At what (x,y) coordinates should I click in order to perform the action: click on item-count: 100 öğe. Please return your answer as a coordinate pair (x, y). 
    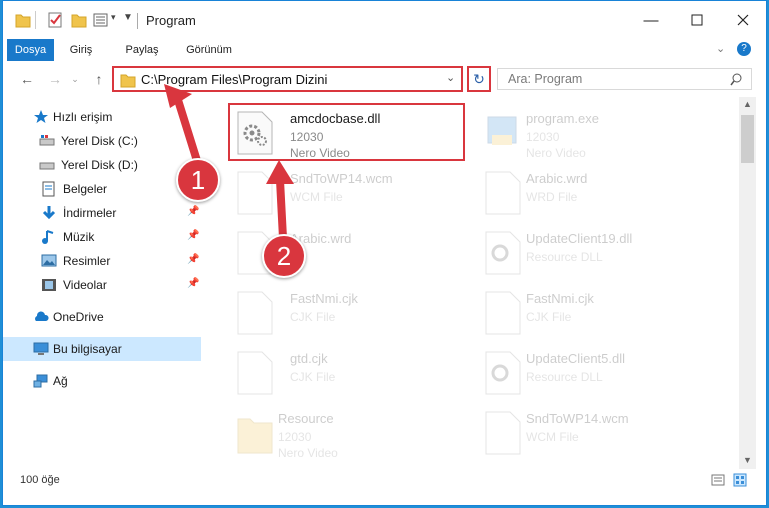
    Looking at the image, I should click on (40, 480).